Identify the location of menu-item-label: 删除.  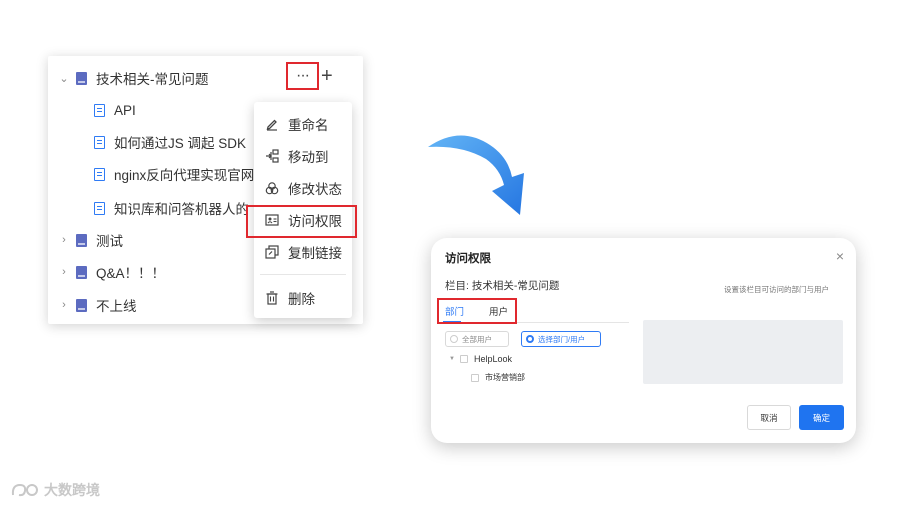
(301, 299).